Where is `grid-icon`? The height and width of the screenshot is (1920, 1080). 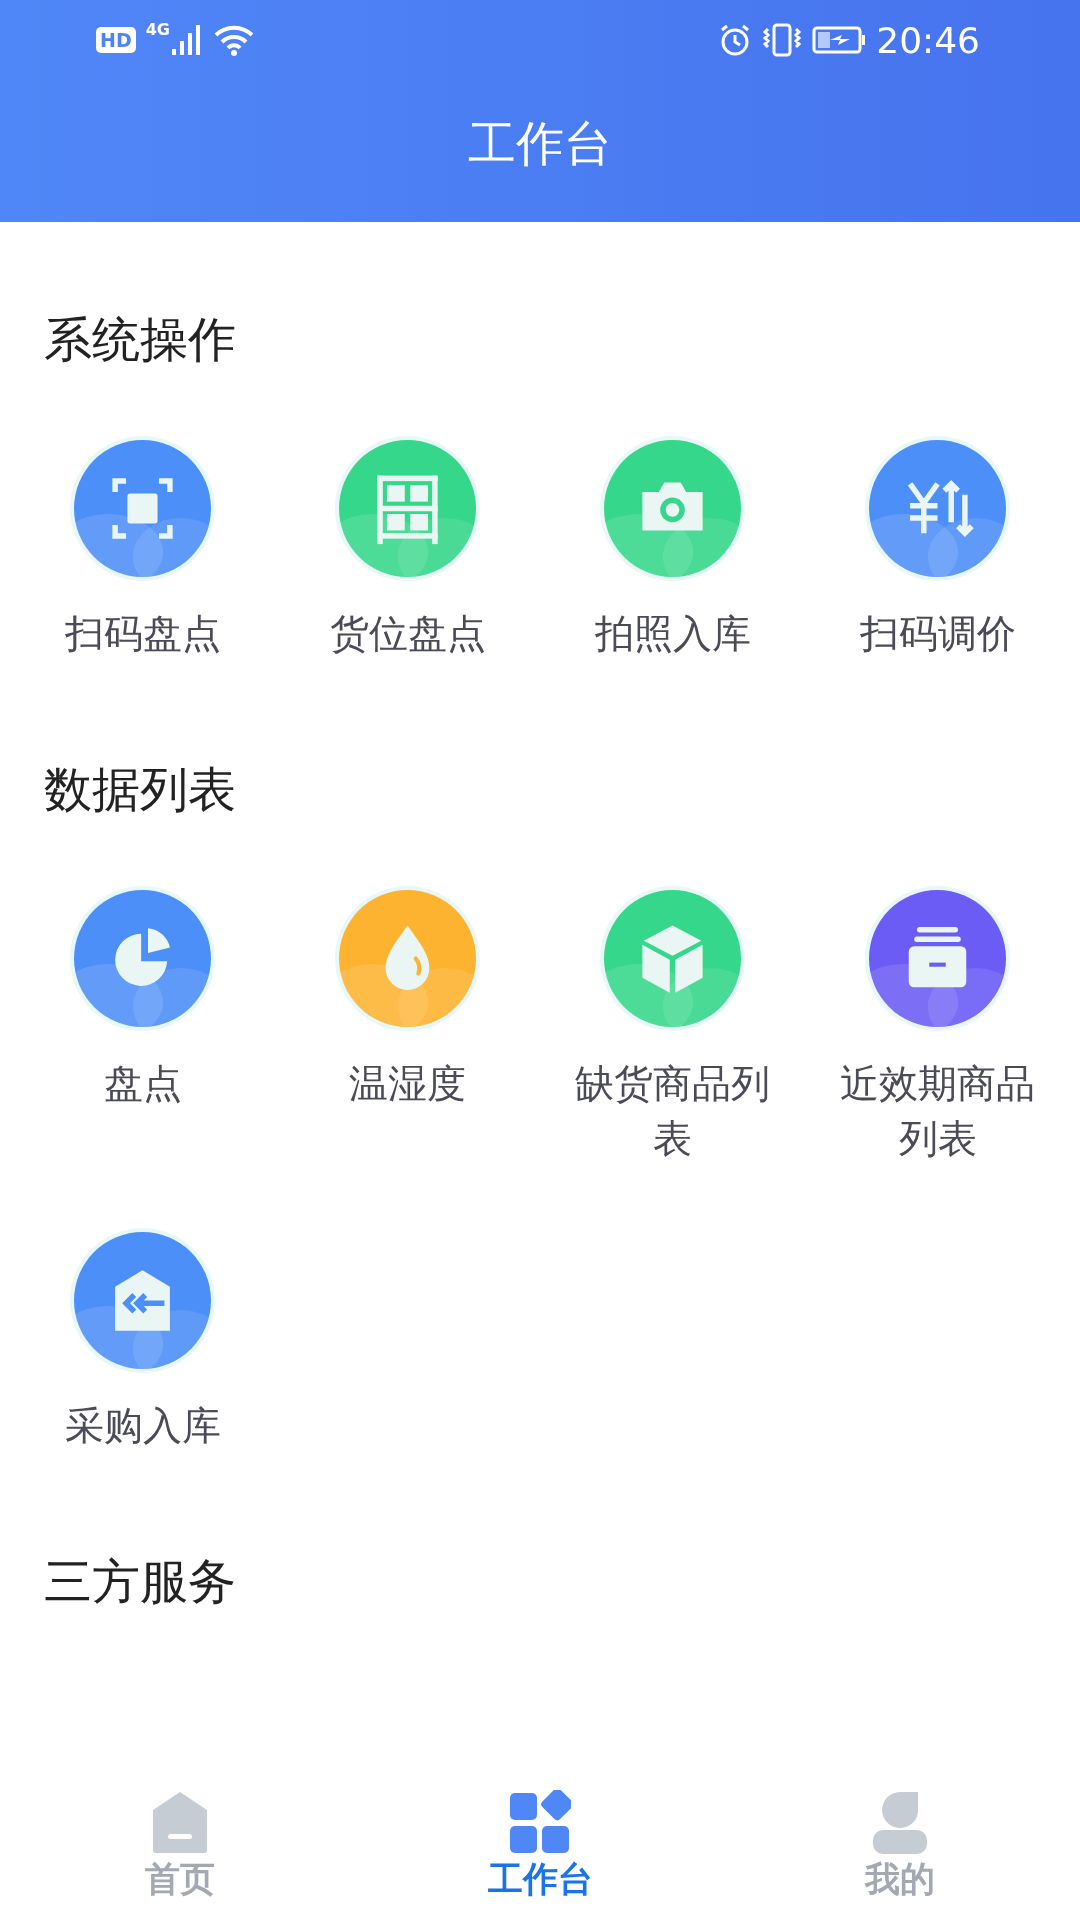
grid-icon is located at coordinates (540, 1822).